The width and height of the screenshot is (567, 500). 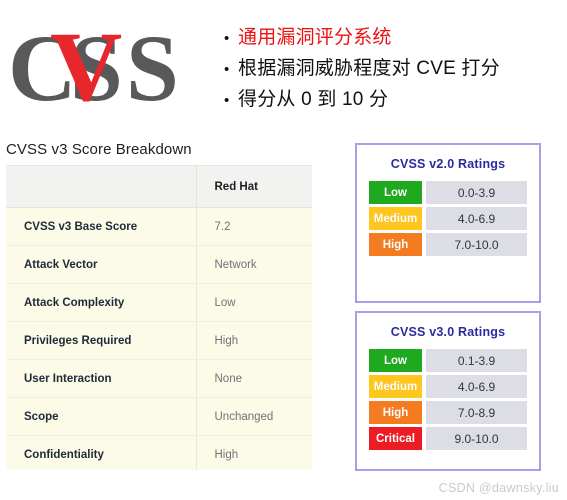 I want to click on row-label: CVSS v3 Base Score, so click(x=101, y=226).